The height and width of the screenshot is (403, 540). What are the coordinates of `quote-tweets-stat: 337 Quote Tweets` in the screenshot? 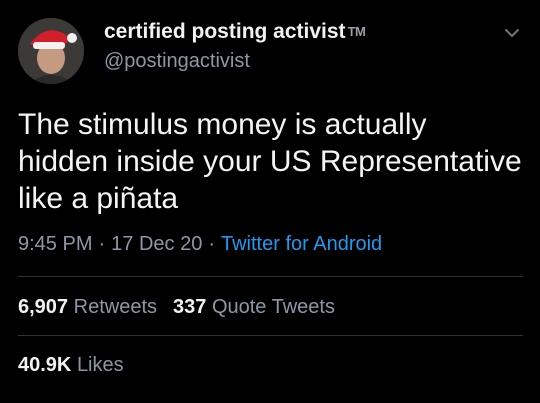 It's located at (254, 307).